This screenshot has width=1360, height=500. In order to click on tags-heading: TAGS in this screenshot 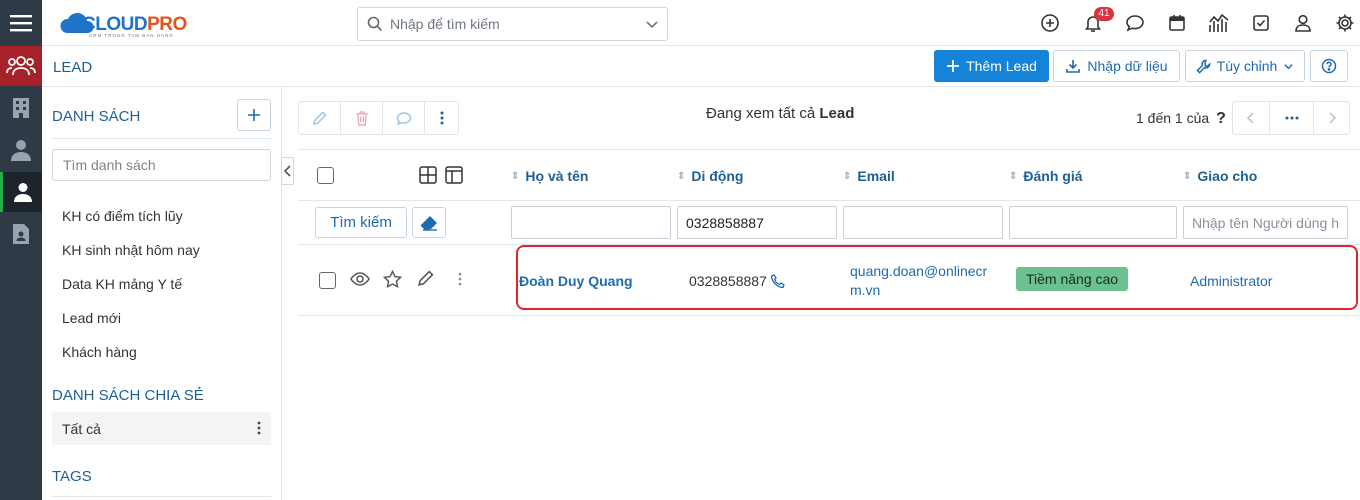, I will do `click(72, 476)`.